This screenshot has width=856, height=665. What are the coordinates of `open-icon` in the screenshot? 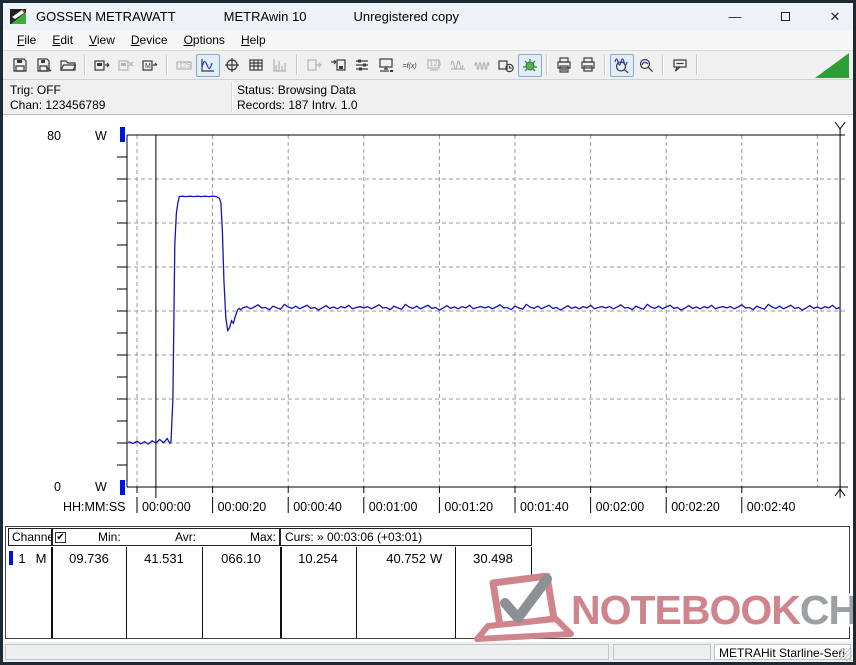 It's located at (68, 65).